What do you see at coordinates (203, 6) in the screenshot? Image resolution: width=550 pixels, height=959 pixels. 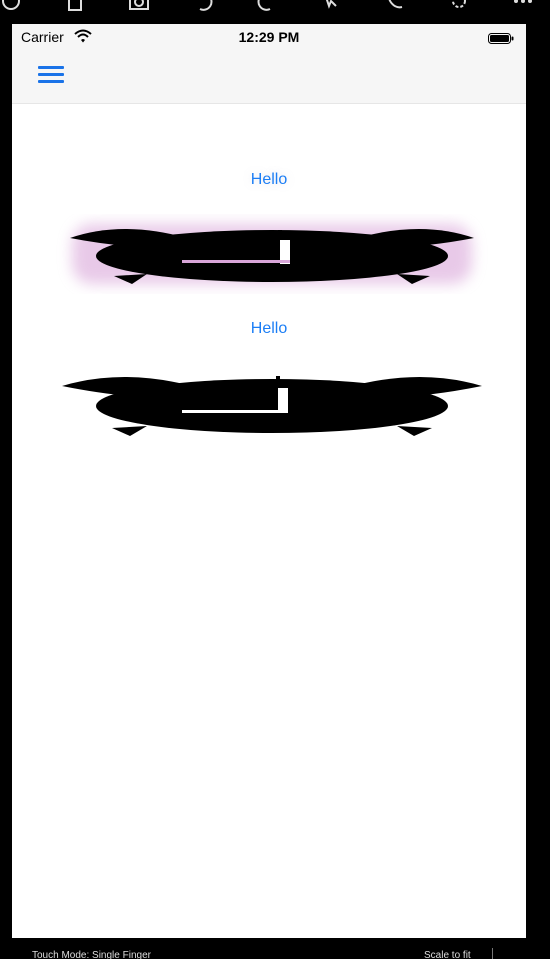 I see `rotate-left-icon` at bounding box center [203, 6].